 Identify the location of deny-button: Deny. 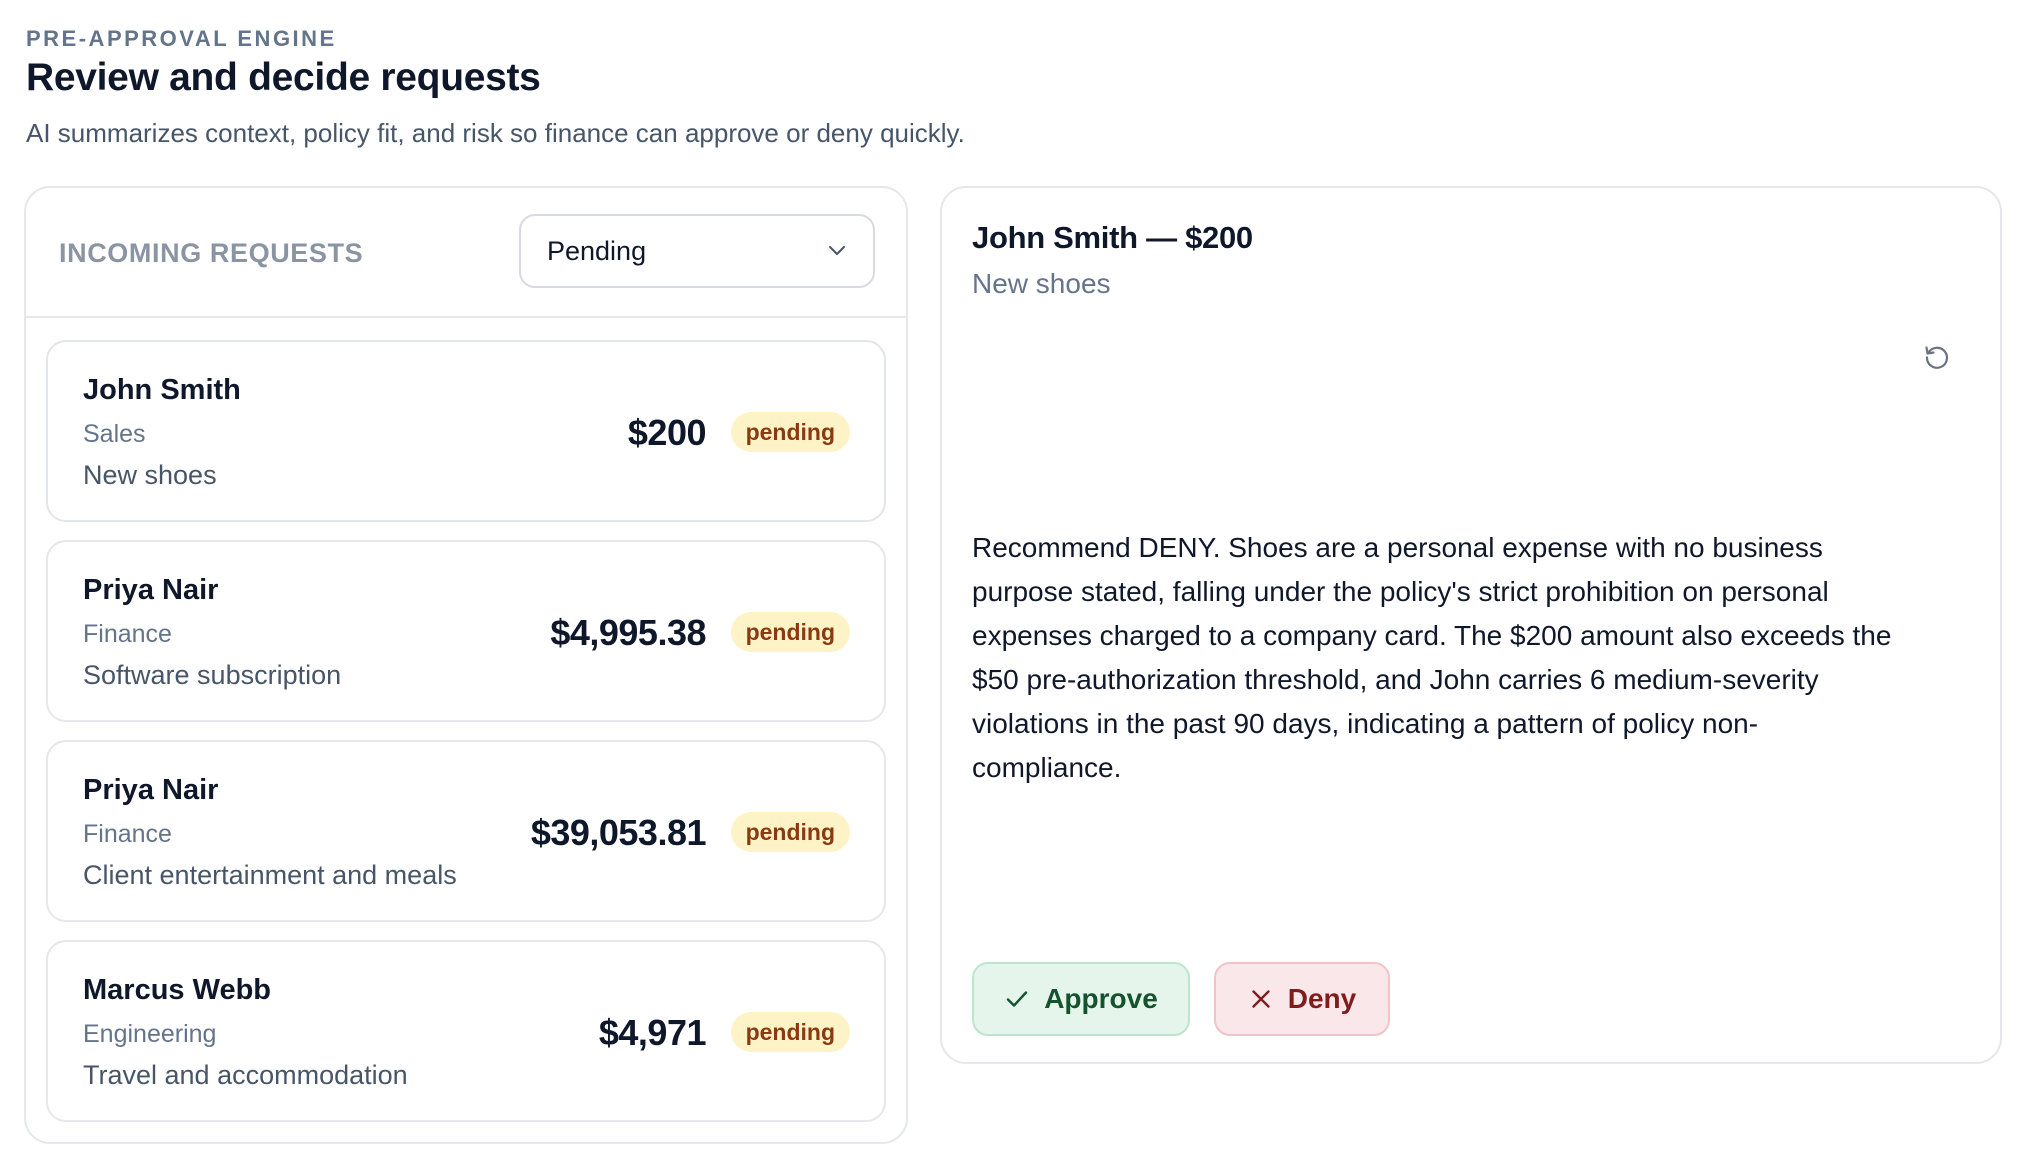
(1302, 999).